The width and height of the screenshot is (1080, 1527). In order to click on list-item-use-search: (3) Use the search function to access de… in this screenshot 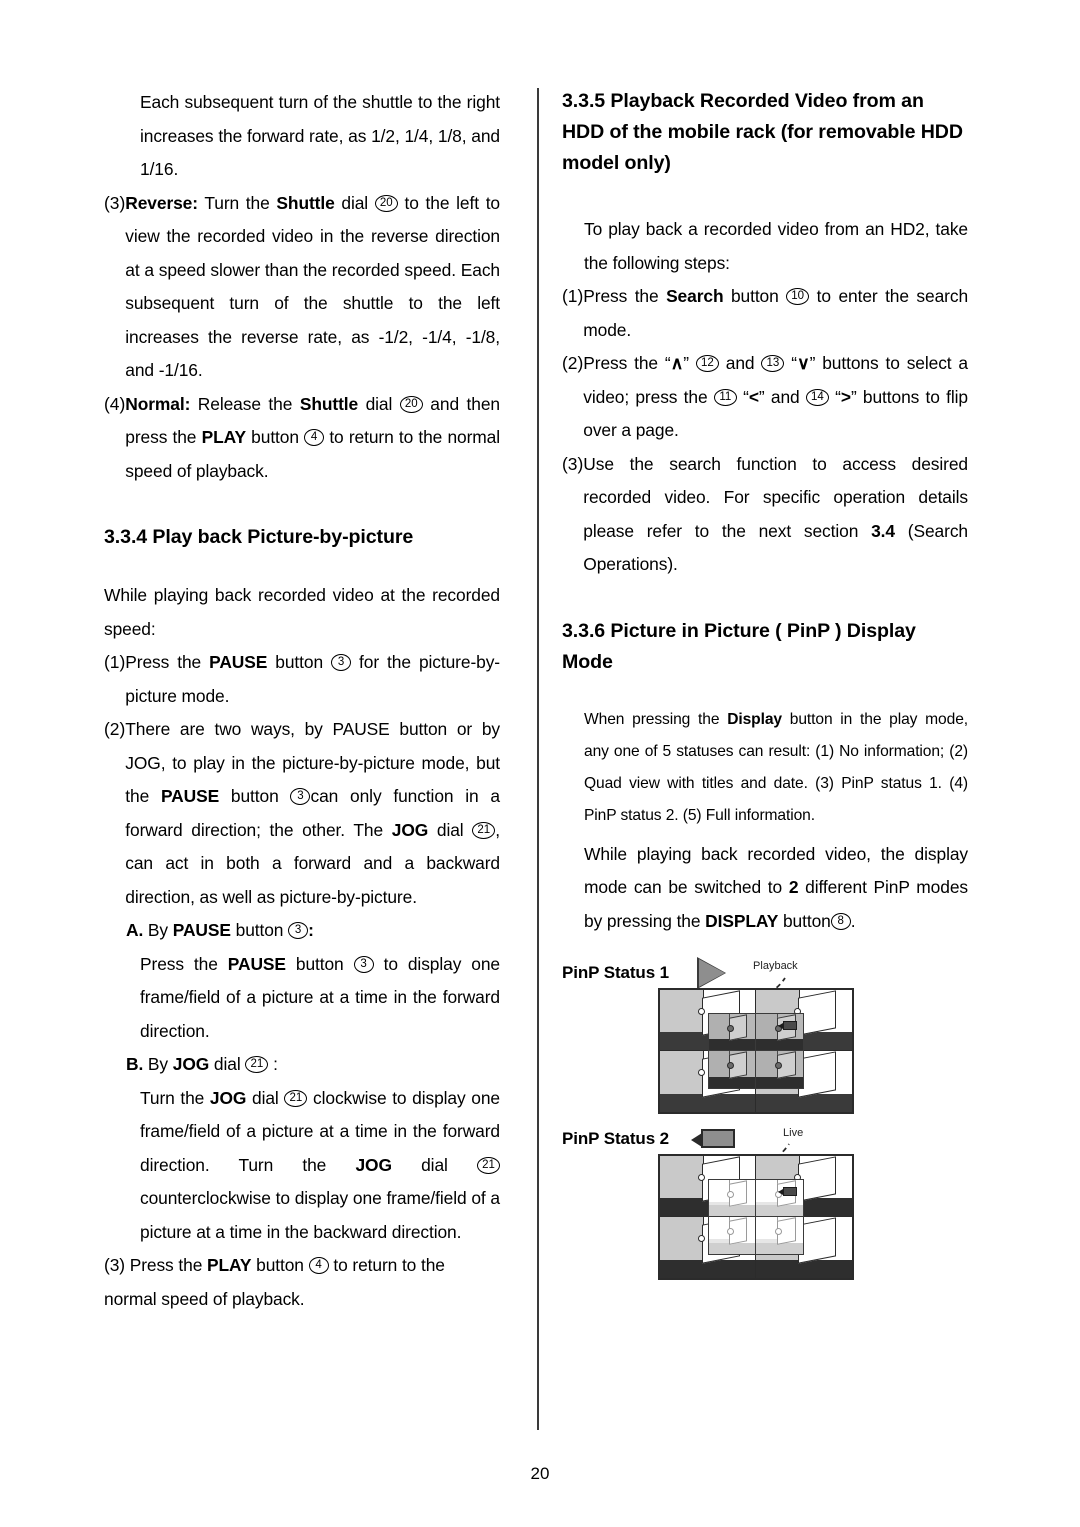, I will do `click(765, 515)`.